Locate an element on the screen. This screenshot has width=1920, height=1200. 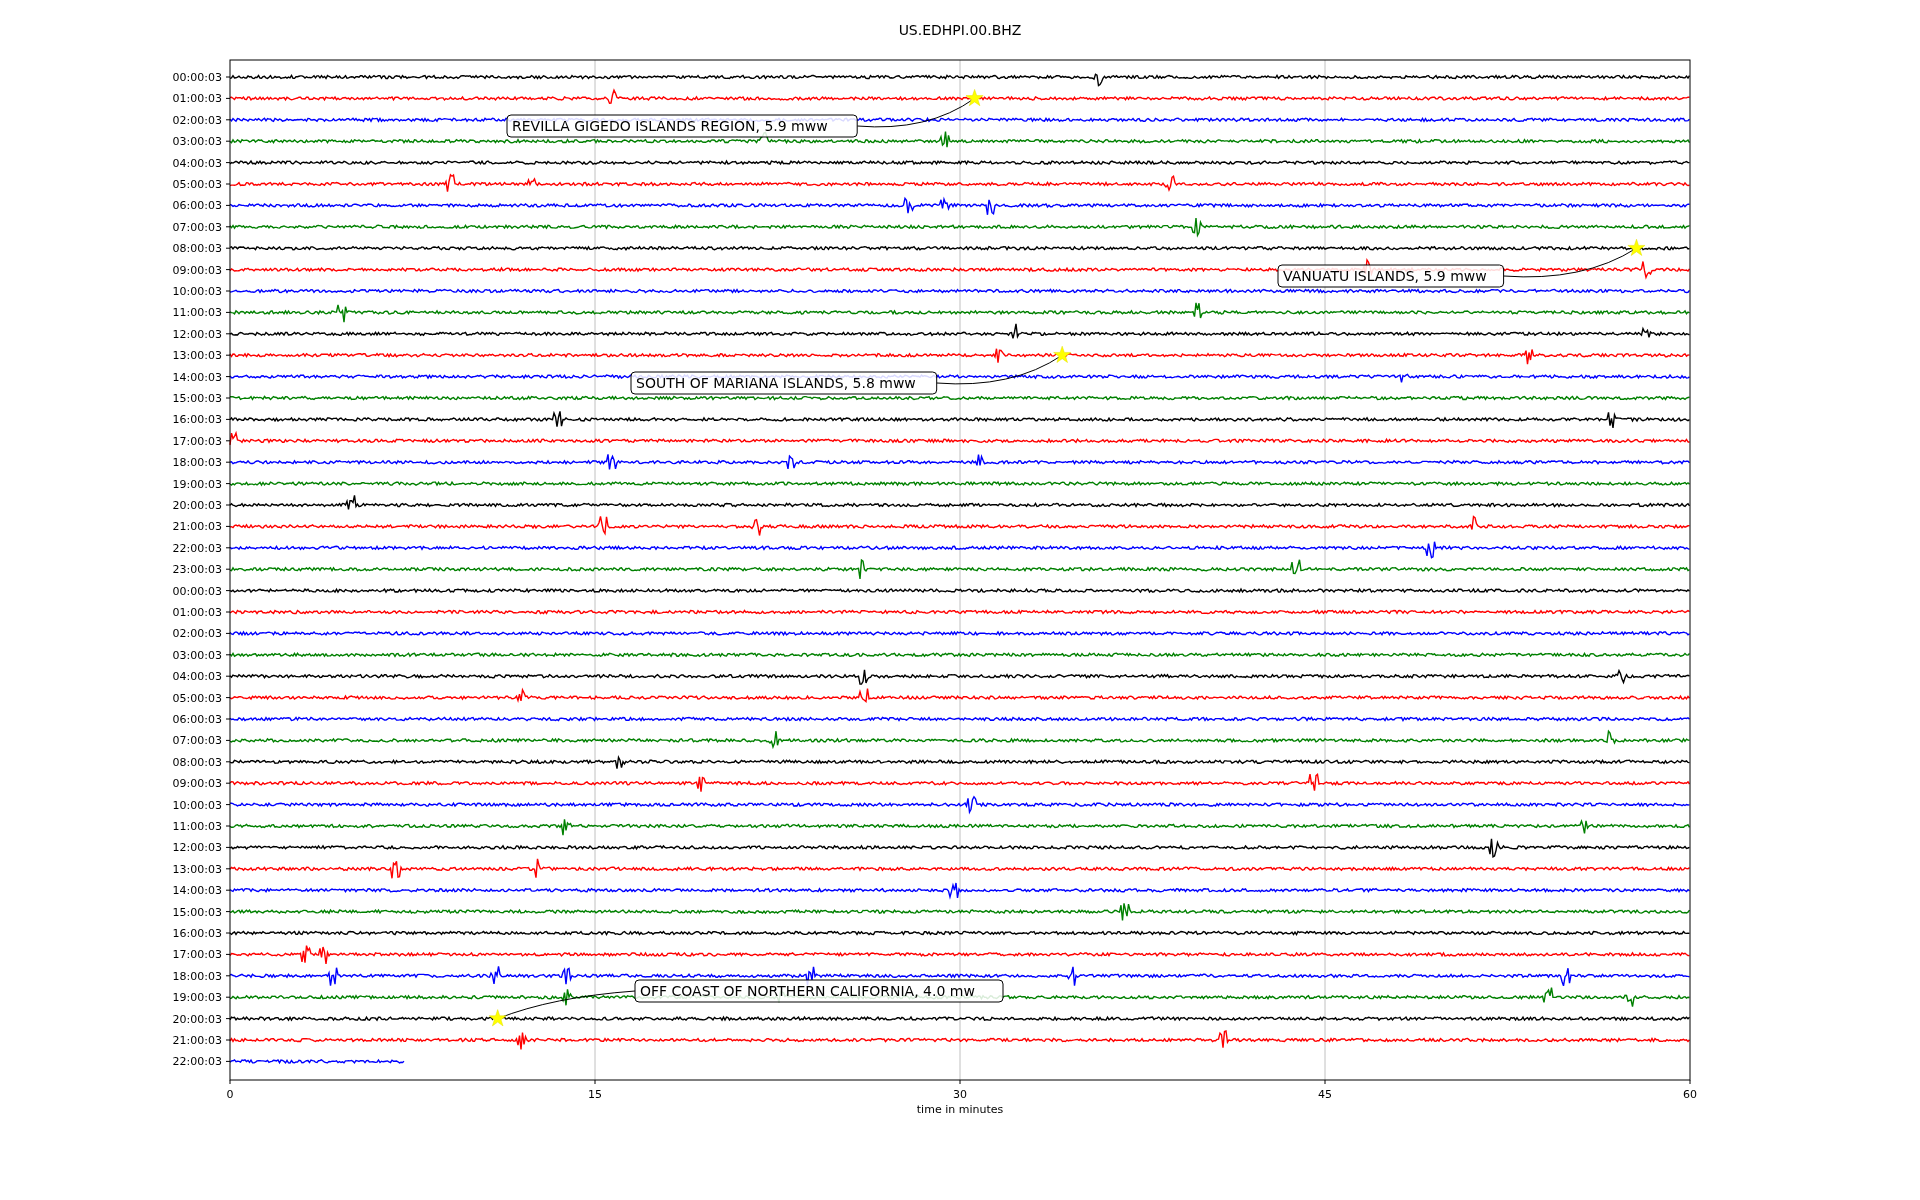
x-axis-title: time in minutes is located at coordinates (960, 1109).